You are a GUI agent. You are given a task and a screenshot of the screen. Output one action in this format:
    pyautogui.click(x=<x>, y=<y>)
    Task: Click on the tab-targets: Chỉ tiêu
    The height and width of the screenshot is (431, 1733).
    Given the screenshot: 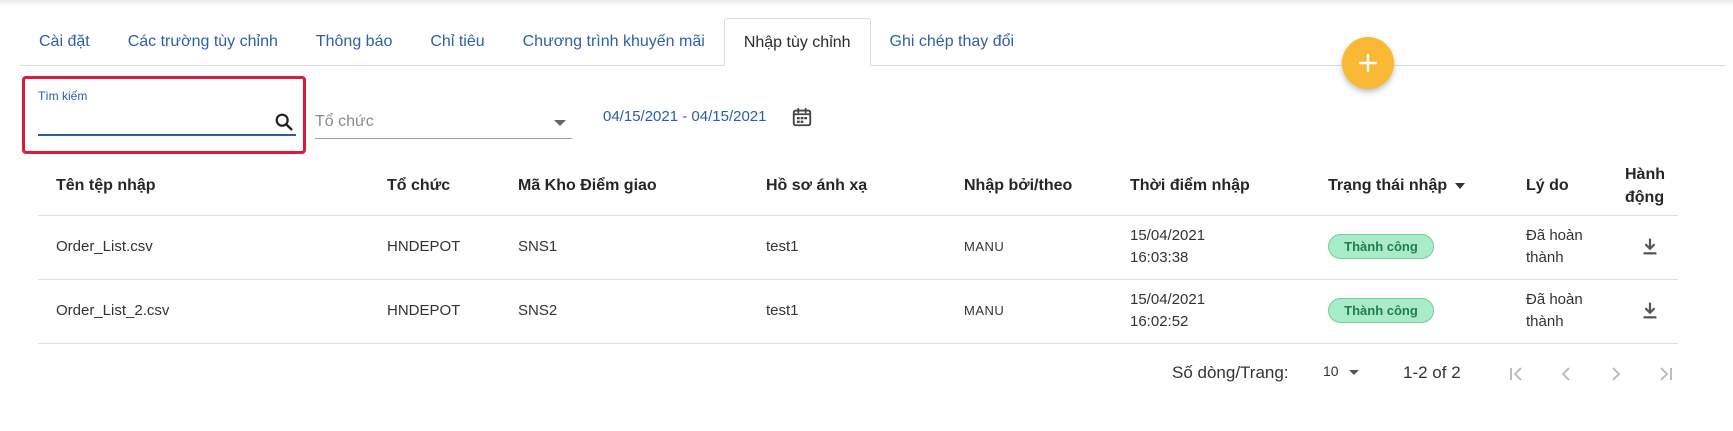 What is the action you would take?
    pyautogui.click(x=457, y=41)
    